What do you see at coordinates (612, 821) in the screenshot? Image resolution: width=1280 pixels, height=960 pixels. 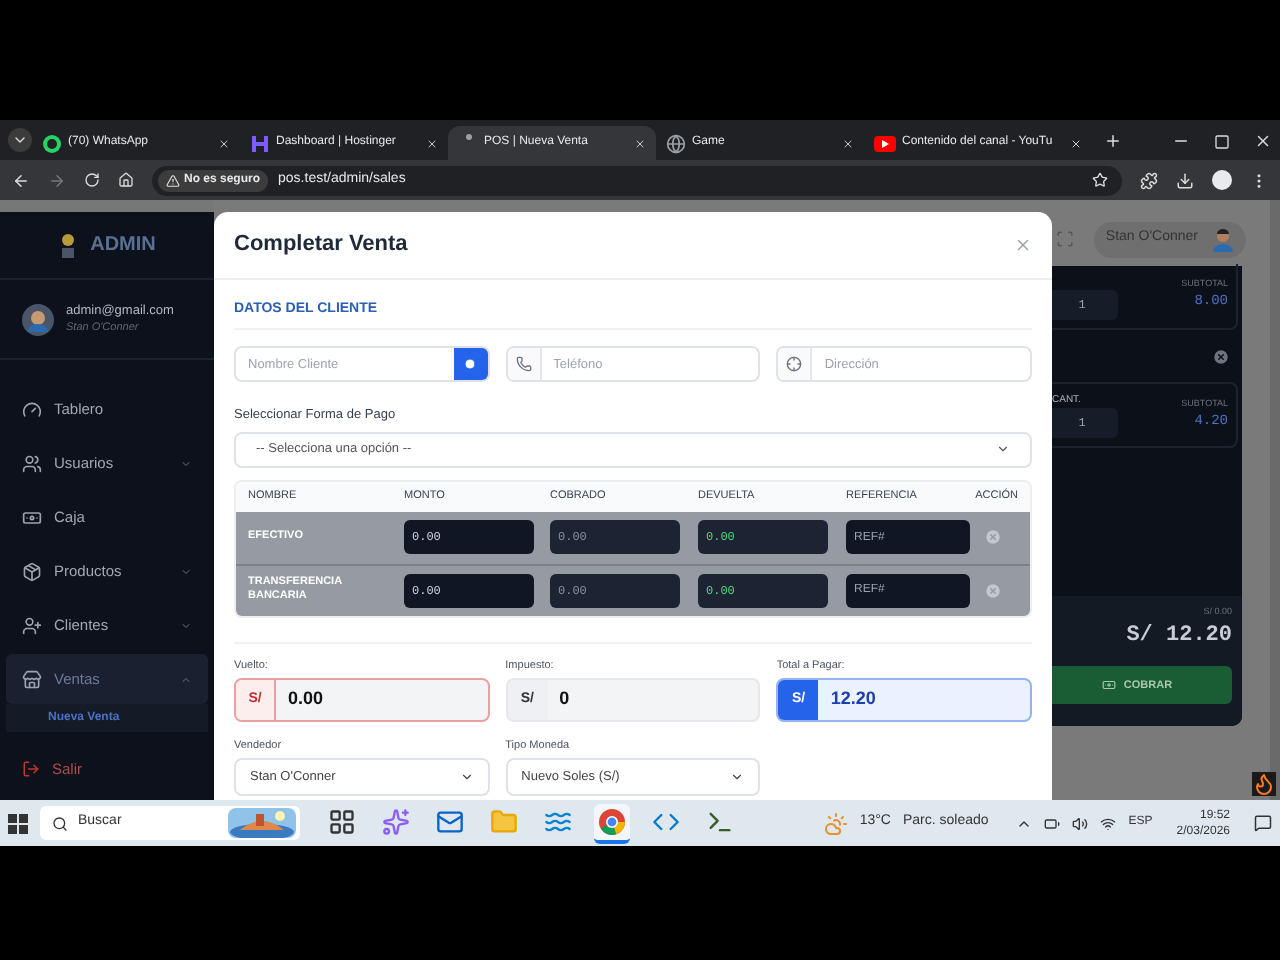 I see `browser-icon` at bounding box center [612, 821].